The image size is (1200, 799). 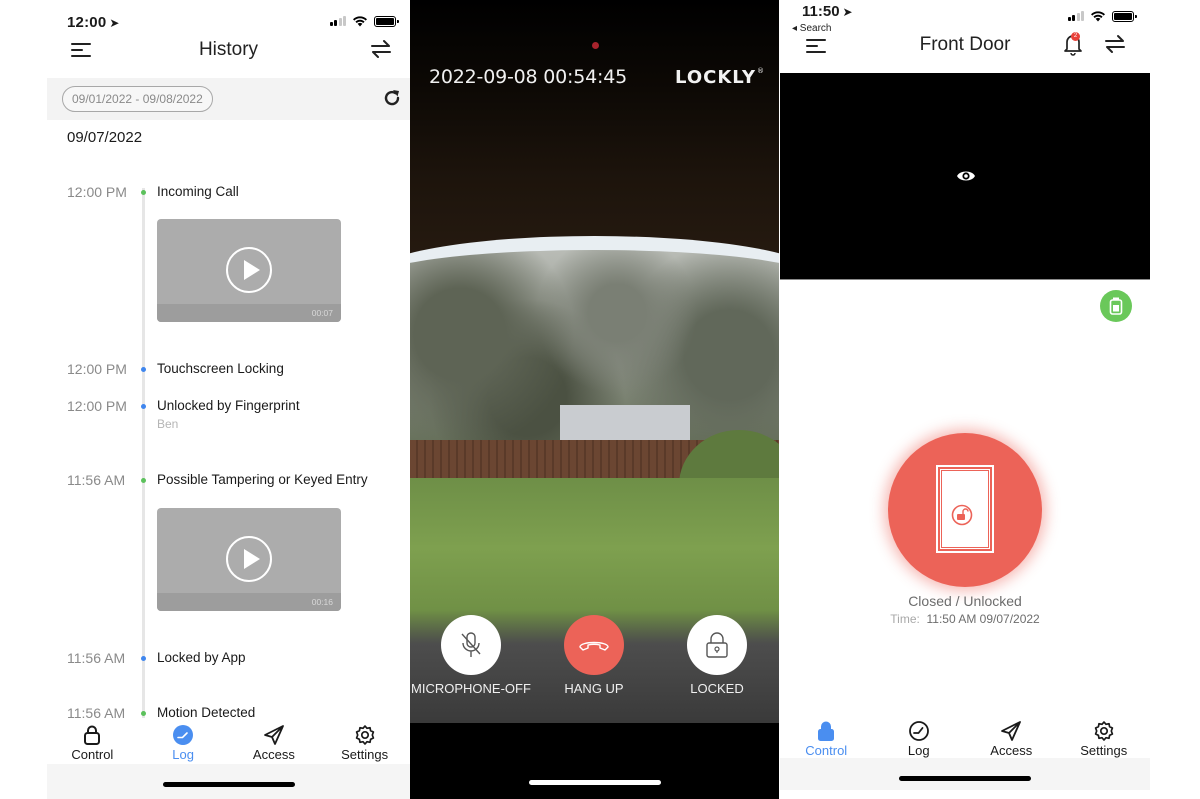 I want to click on page-title: Front Door, so click(x=965, y=44).